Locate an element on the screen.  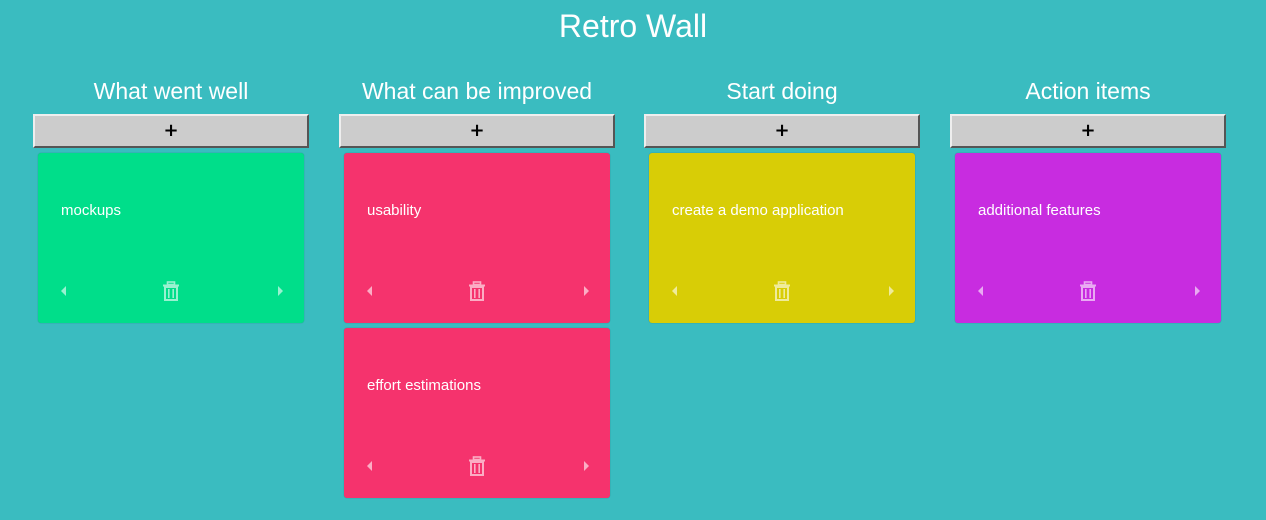
column-title: What can be improved is located at coordinates (477, 91).